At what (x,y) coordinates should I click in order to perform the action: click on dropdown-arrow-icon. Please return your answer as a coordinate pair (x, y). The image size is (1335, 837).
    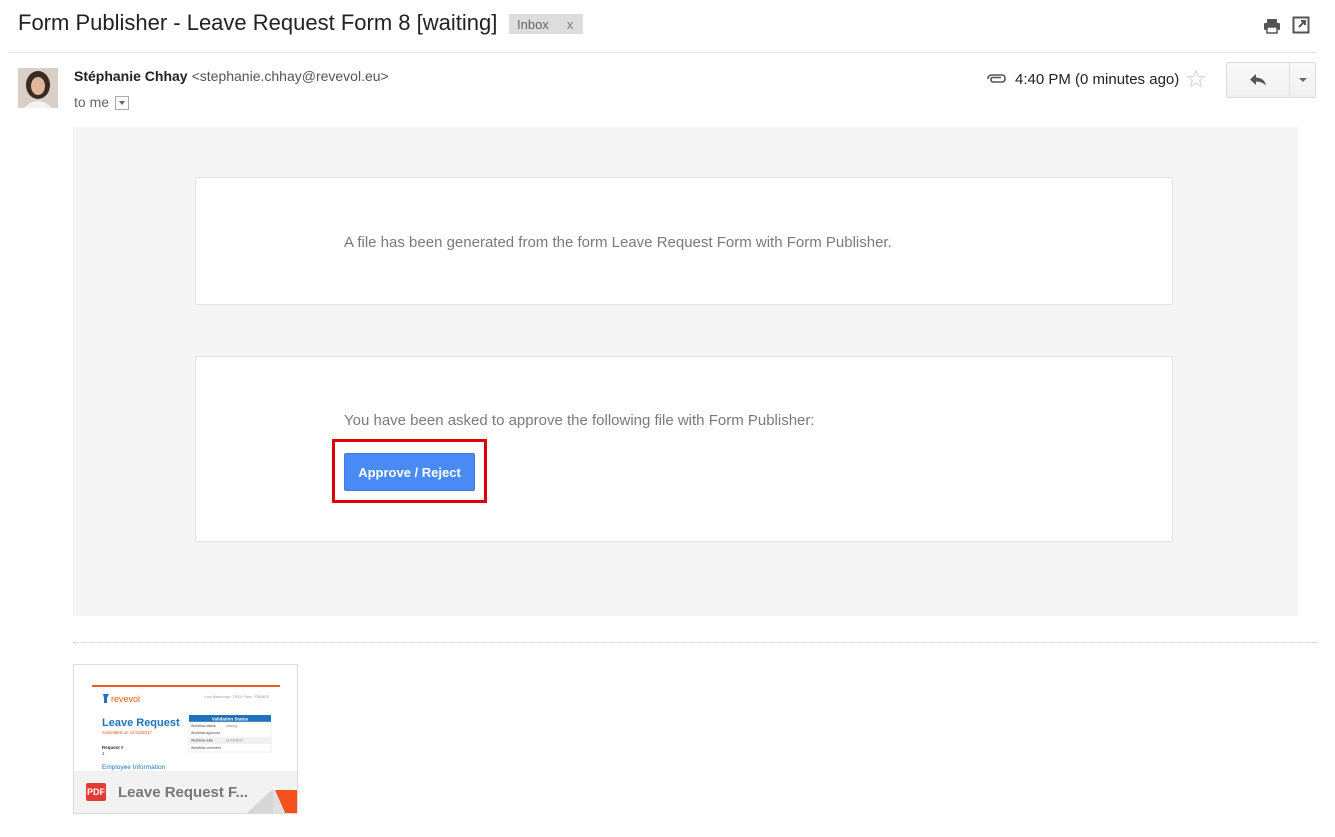
    Looking at the image, I should click on (1302, 80).